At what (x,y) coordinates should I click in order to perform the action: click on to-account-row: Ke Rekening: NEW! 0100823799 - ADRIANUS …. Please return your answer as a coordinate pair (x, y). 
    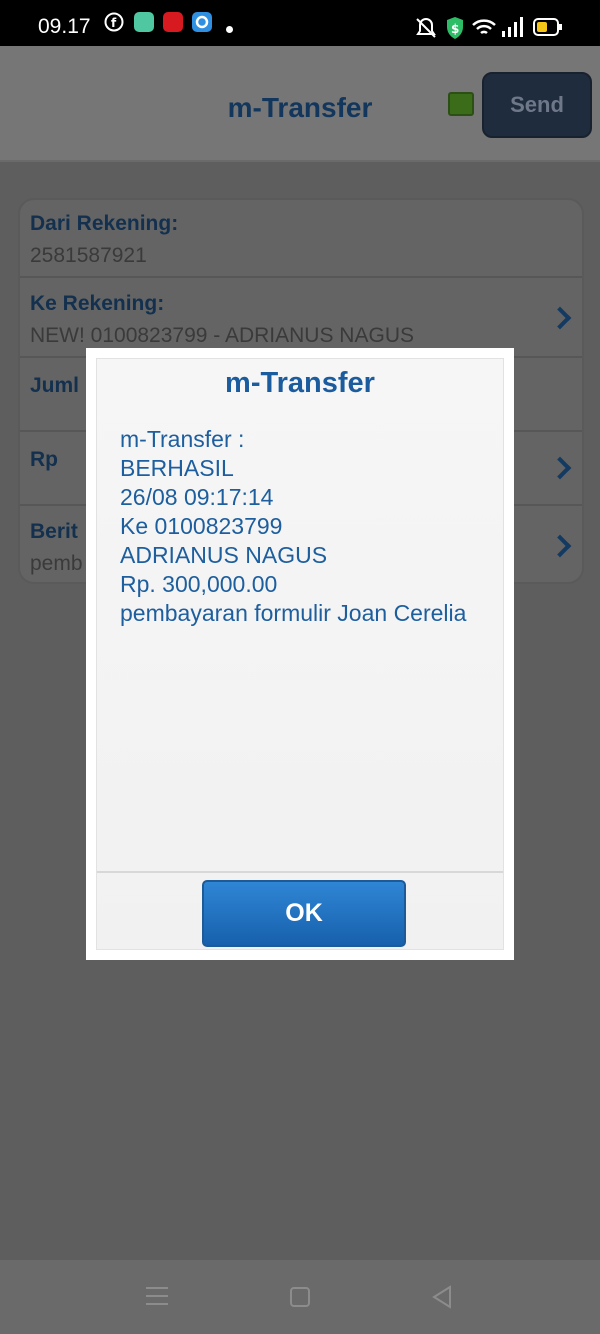
    Looking at the image, I should click on (301, 318).